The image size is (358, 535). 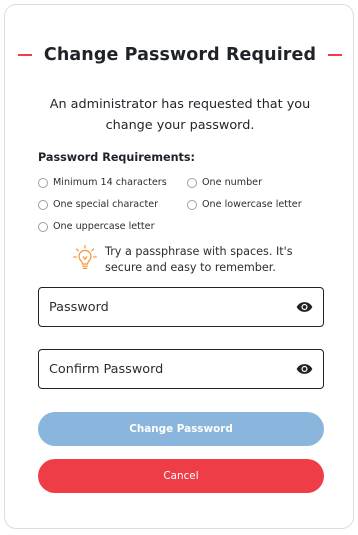 What do you see at coordinates (110, 182) in the screenshot?
I see `requirement-label: Minimum 14 characters` at bounding box center [110, 182].